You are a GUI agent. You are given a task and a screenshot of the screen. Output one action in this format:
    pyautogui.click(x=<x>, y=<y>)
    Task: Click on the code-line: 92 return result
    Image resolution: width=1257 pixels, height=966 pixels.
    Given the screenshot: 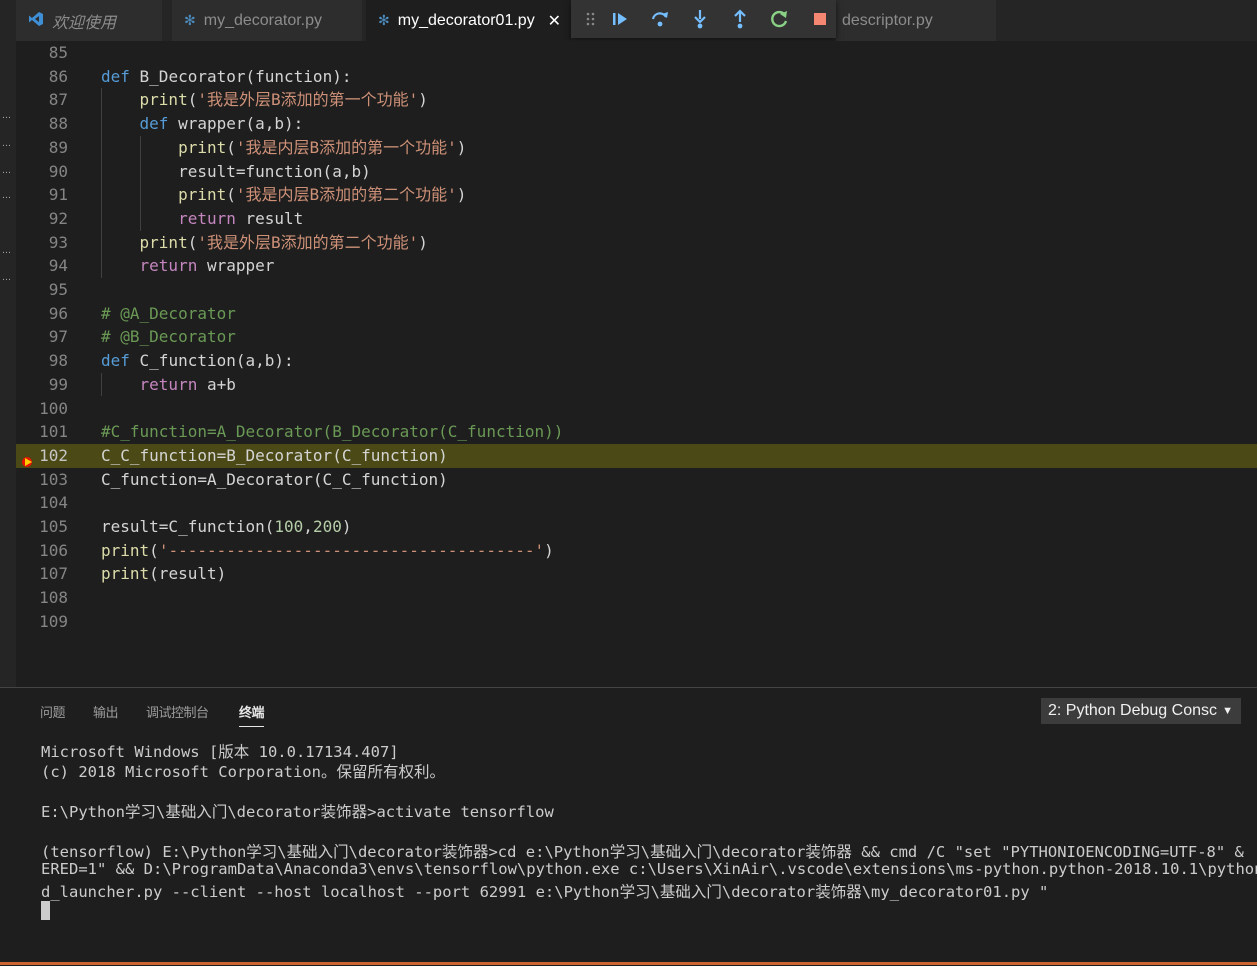 What is the action you would take?
    pyautogui.click(x=636, y=219)
    